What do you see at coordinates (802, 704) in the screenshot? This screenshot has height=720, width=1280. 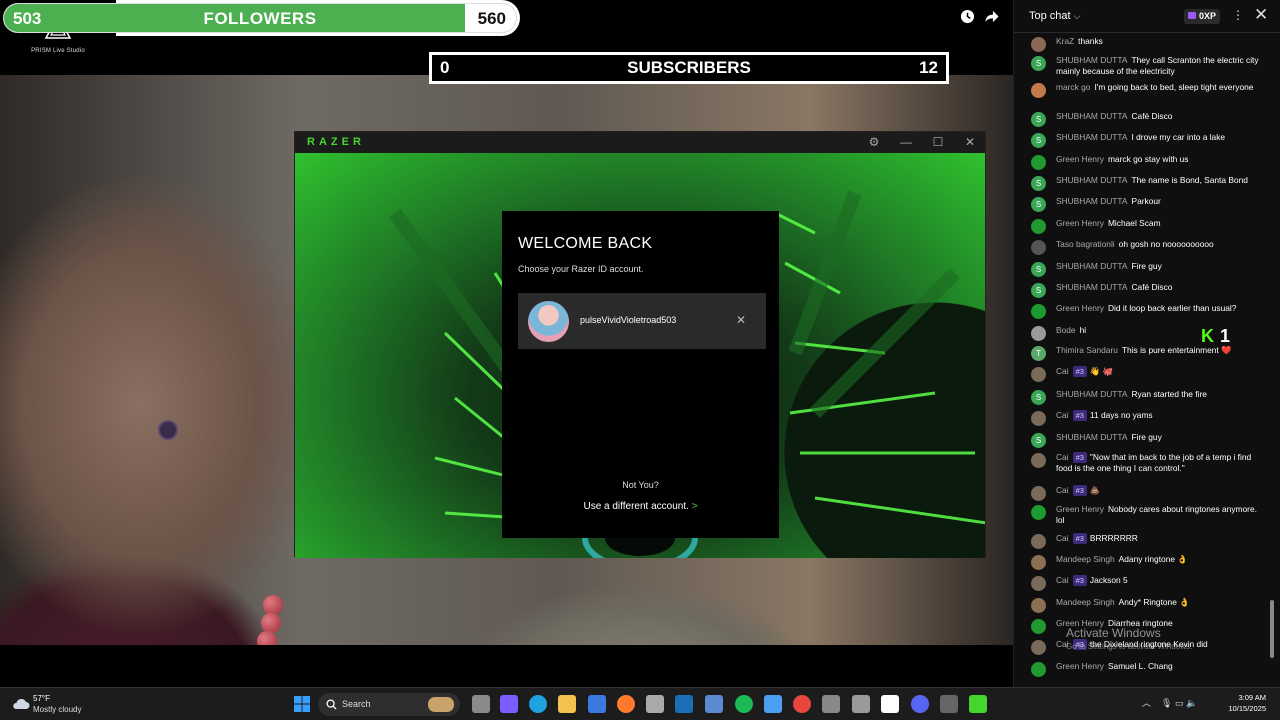 I see `chrome-icon` at bounding box center [802, 704].